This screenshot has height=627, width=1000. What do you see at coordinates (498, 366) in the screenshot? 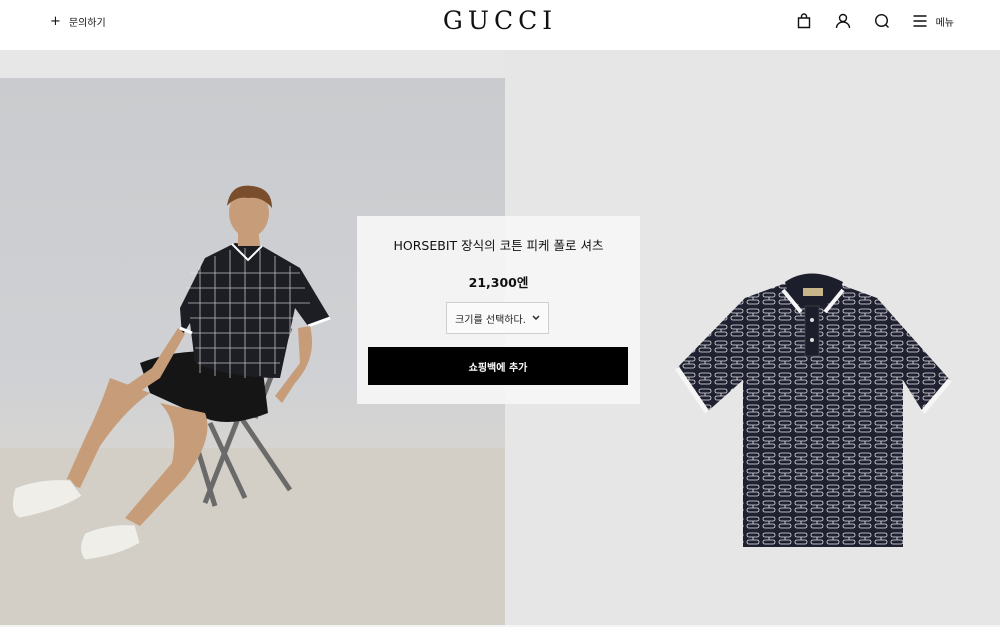
I see `add-to-bag-button: 쇼핑백에 추가` at bounding box center [498, 366].